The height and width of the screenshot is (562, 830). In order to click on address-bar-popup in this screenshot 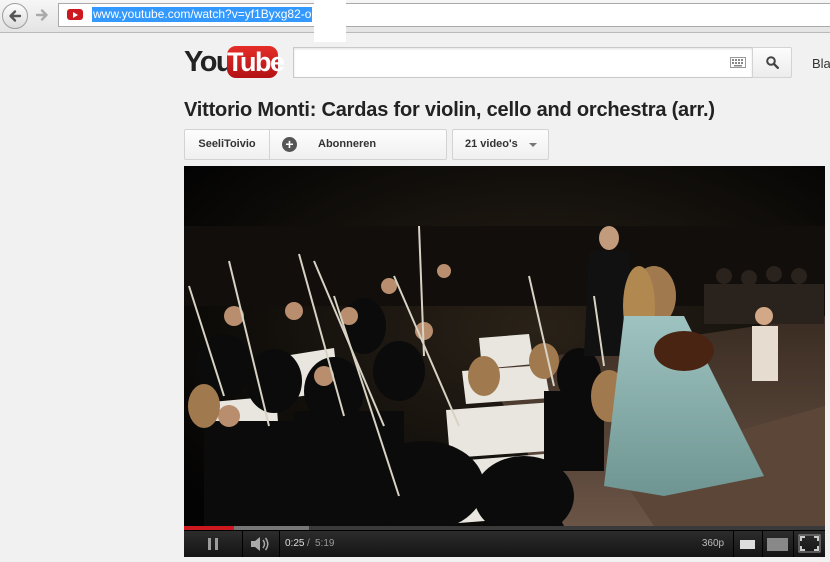, I will do `click(330, 21)`.